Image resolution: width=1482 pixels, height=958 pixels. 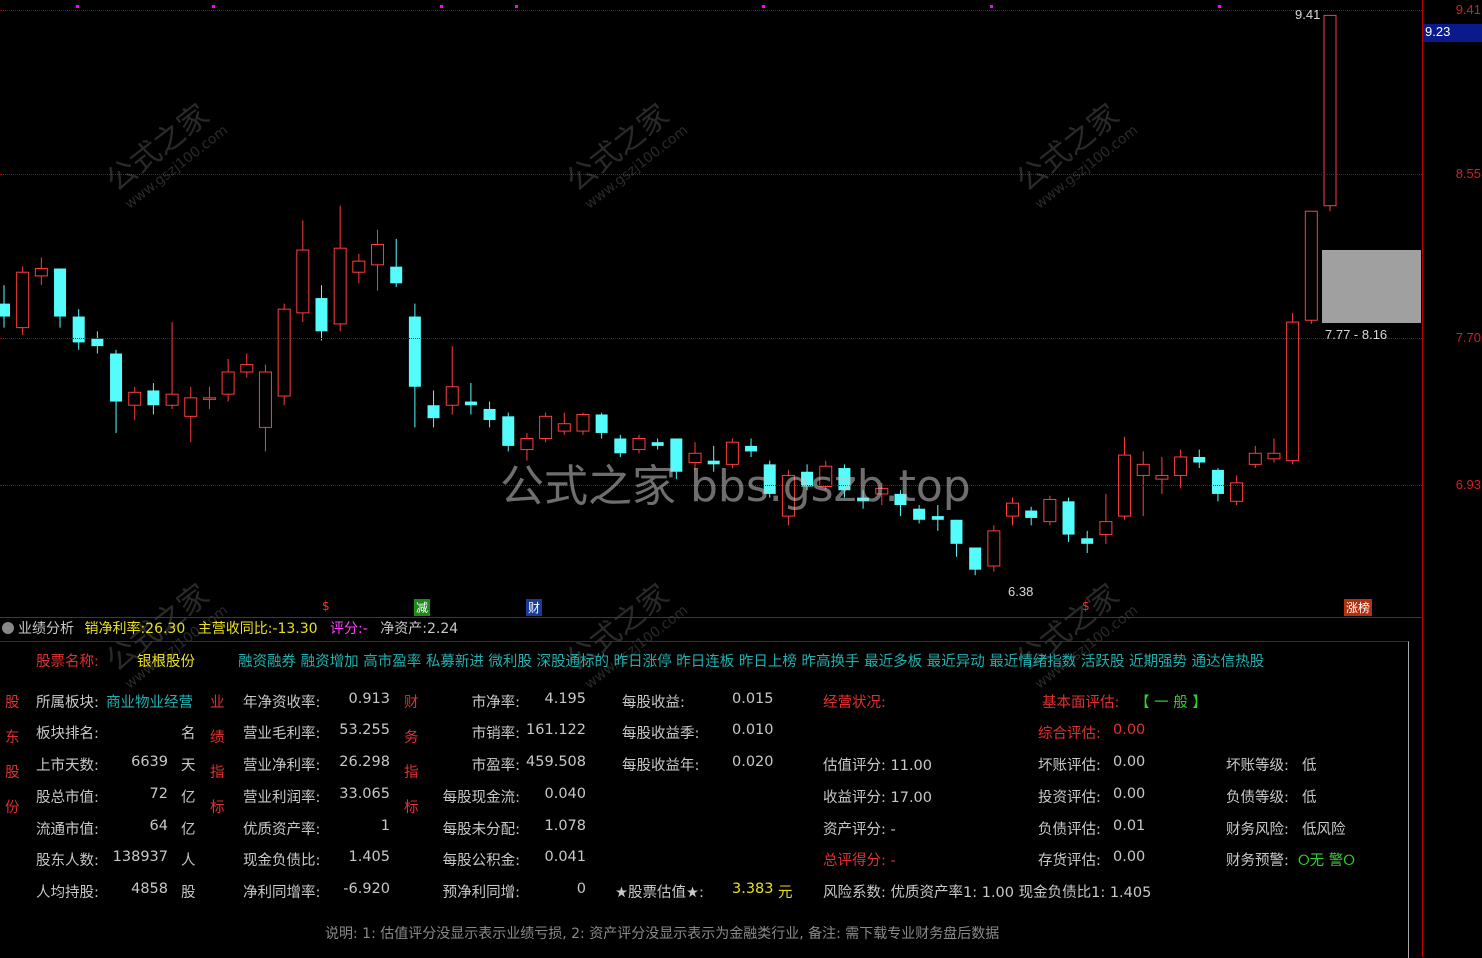 I want to click on signal-finance: 财, so click(x=534, y=607).